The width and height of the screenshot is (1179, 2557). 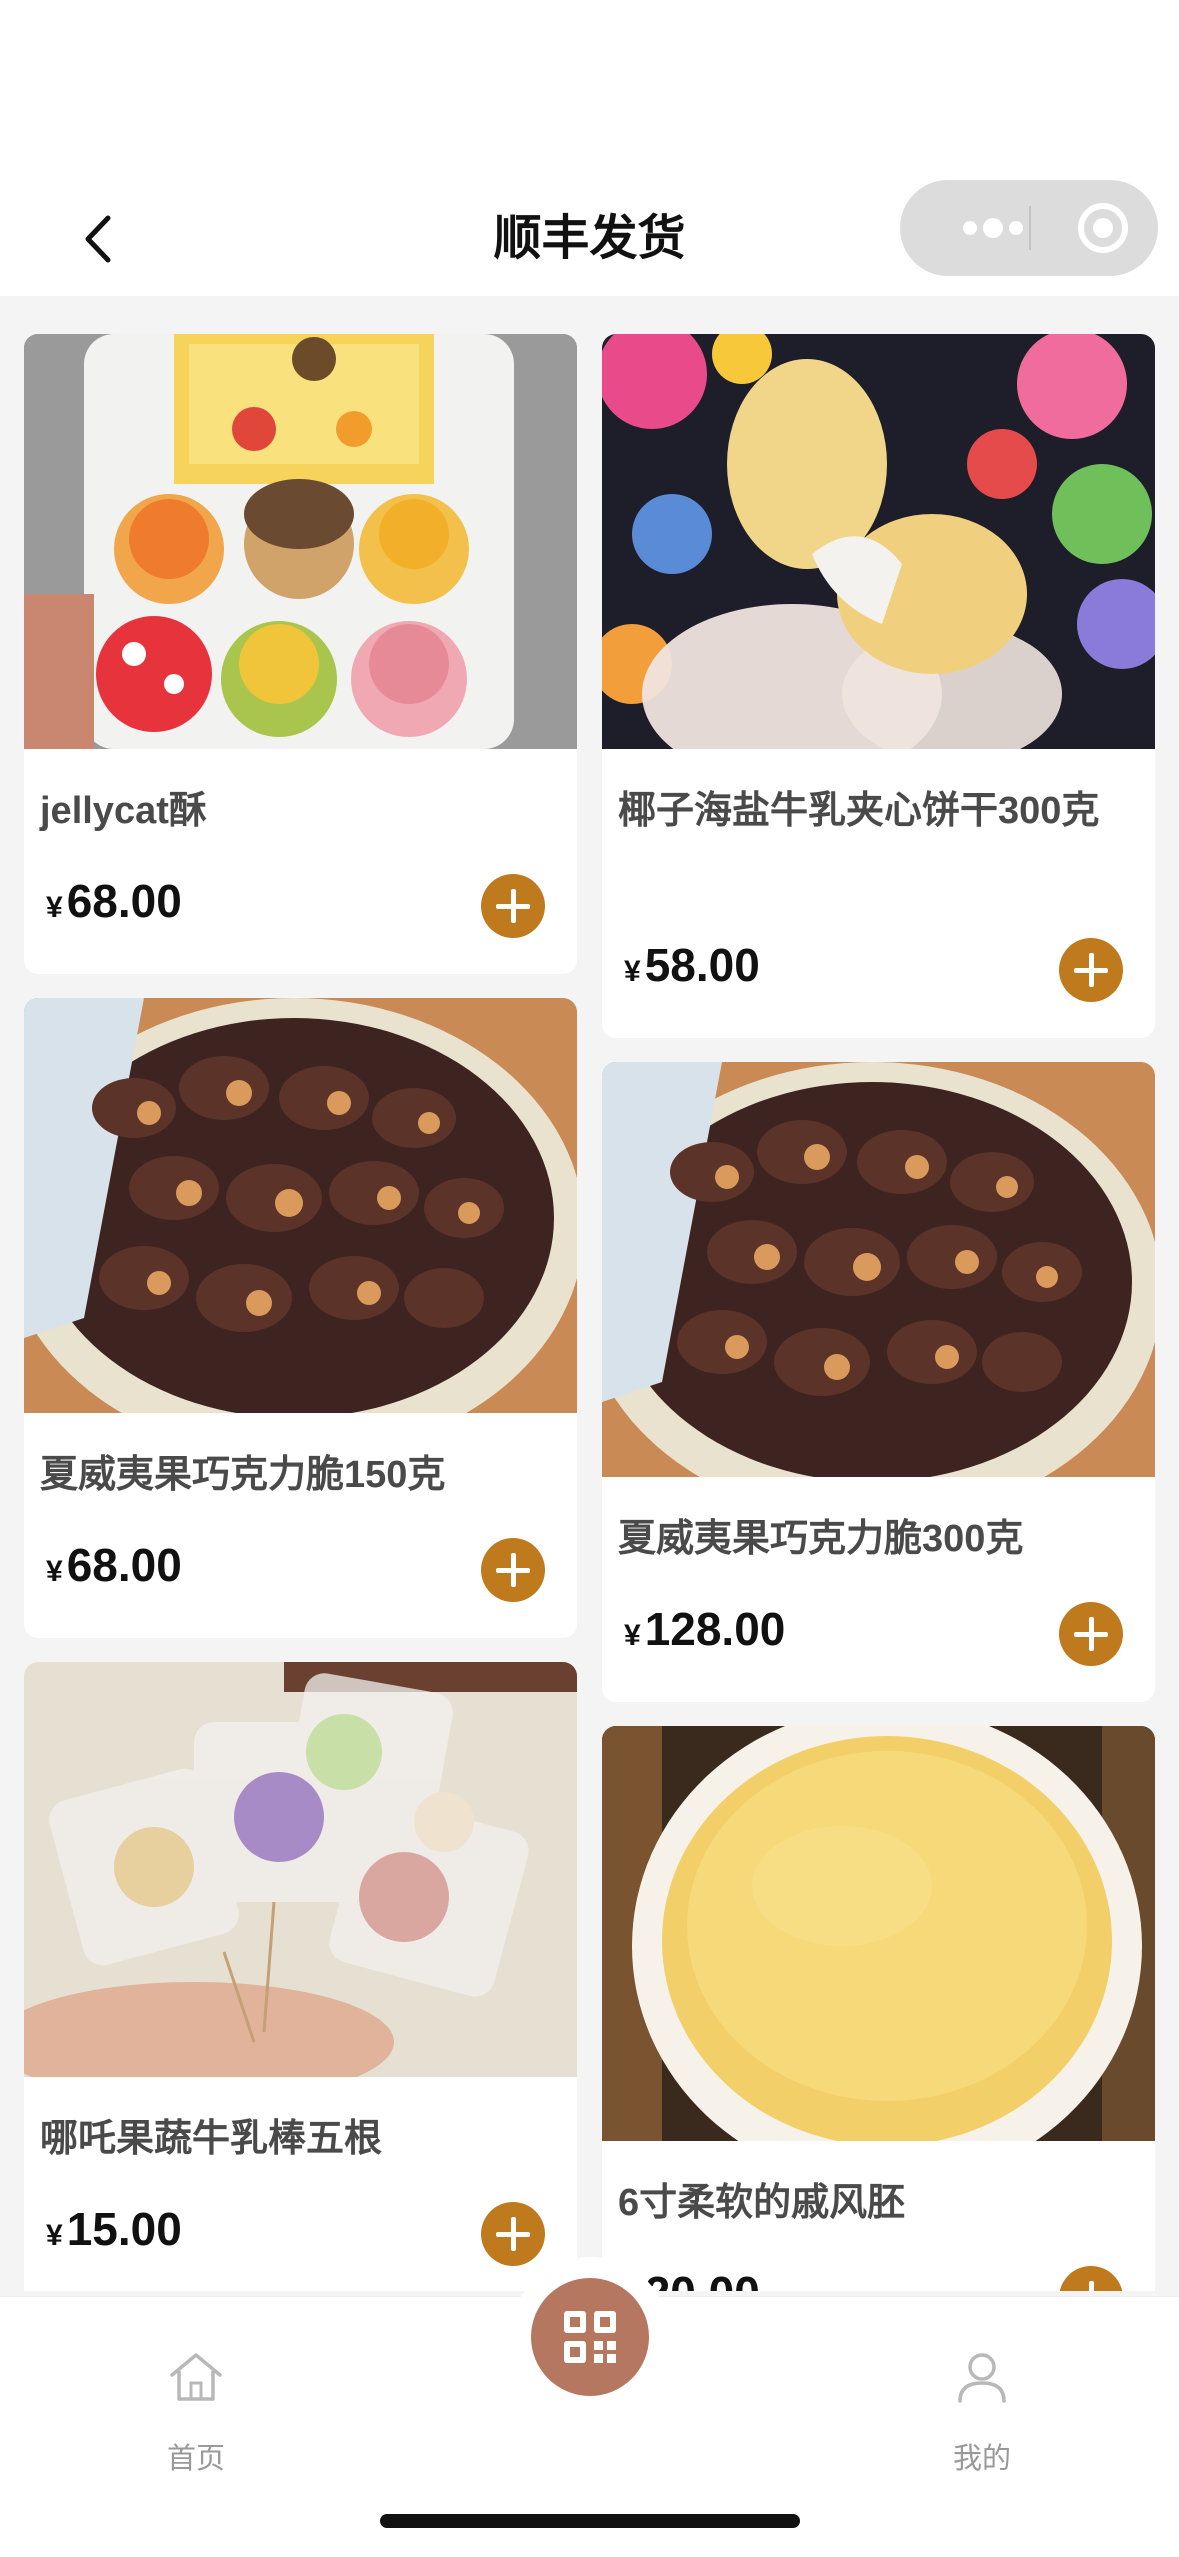 I want to click on scan-qr-button, so click(x=590, y=2337).